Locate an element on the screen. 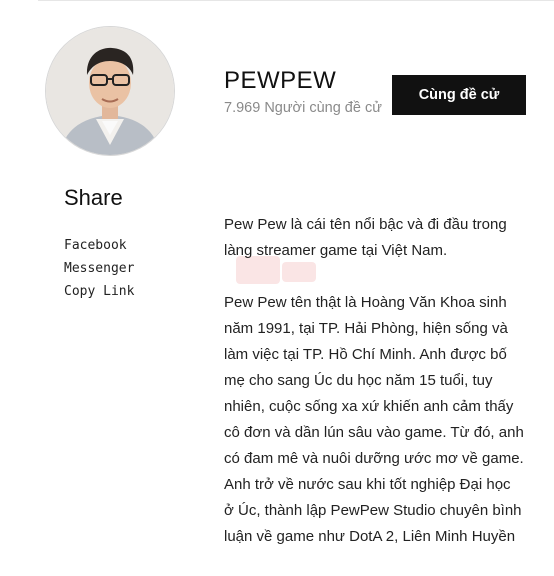  profile-name: PEWPEW is located at coordinates (280, 80).